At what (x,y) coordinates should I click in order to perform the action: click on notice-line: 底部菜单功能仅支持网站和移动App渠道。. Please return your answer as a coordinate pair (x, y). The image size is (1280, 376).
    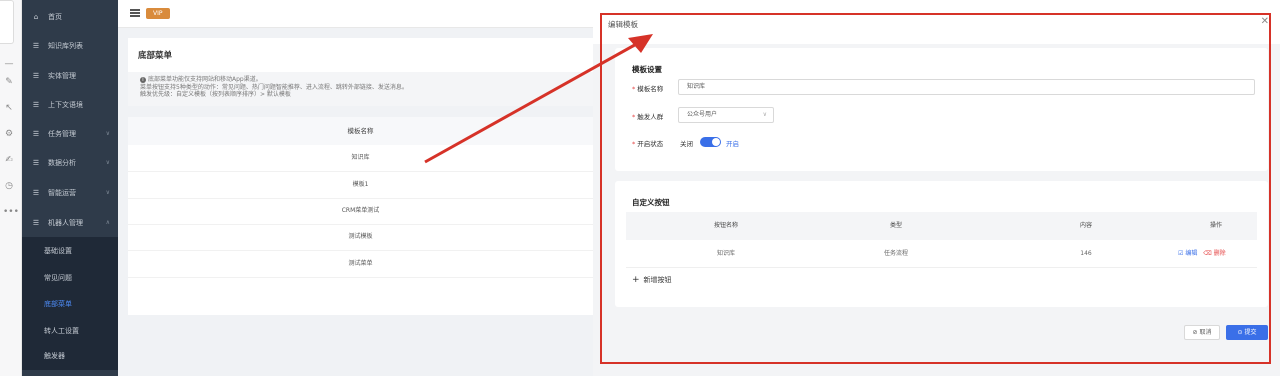
    Looking at the image, I should click on (205, 79).